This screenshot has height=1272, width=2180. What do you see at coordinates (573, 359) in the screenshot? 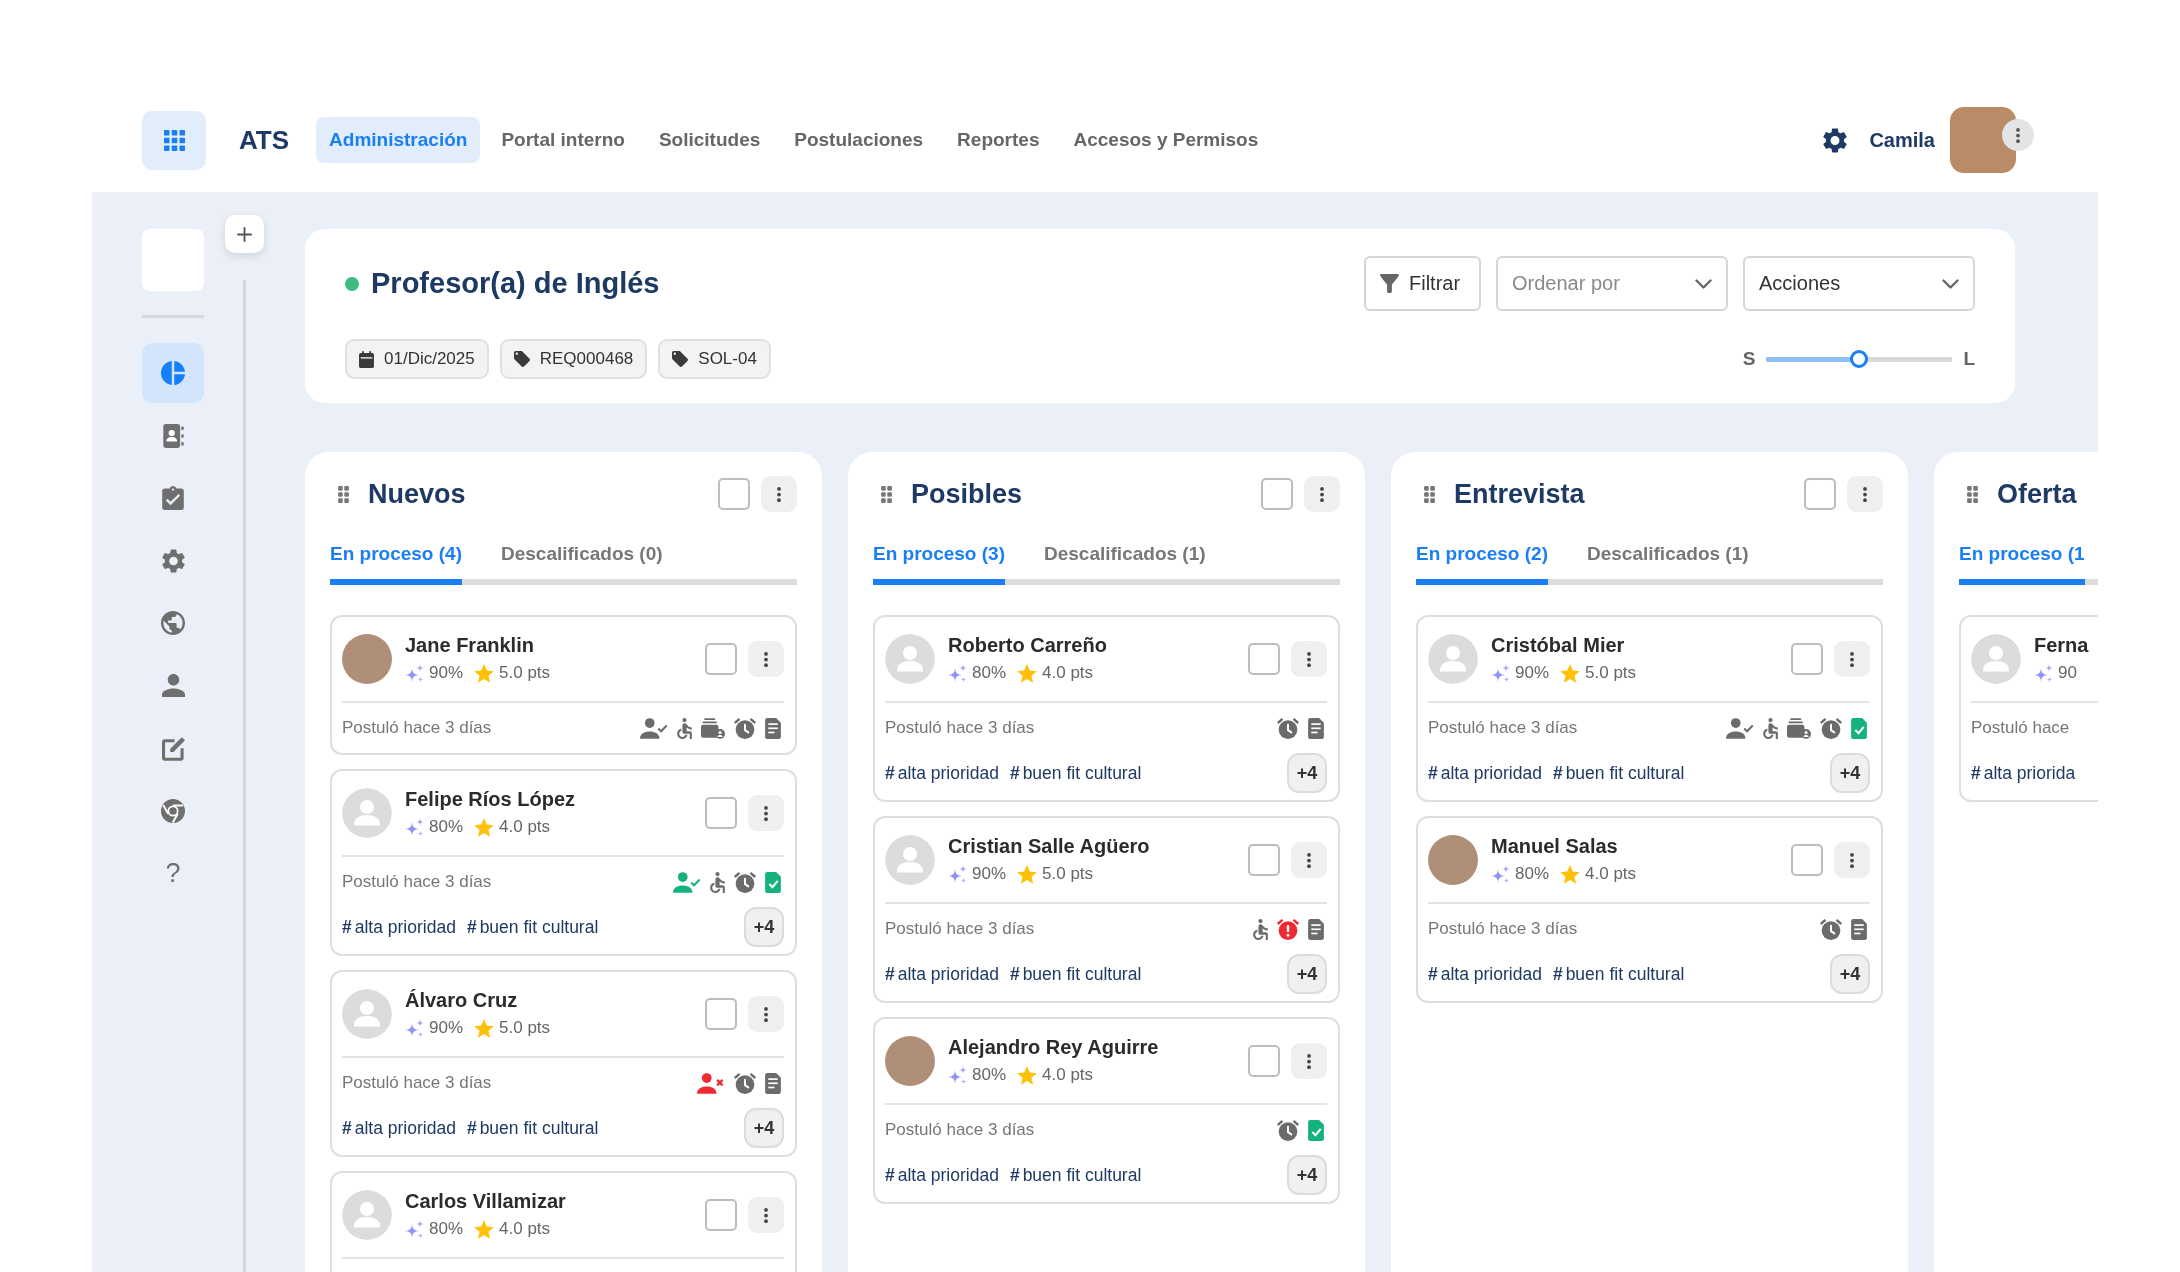
I see `tag-chip: REQ000468` at bounding box center [573, 359].